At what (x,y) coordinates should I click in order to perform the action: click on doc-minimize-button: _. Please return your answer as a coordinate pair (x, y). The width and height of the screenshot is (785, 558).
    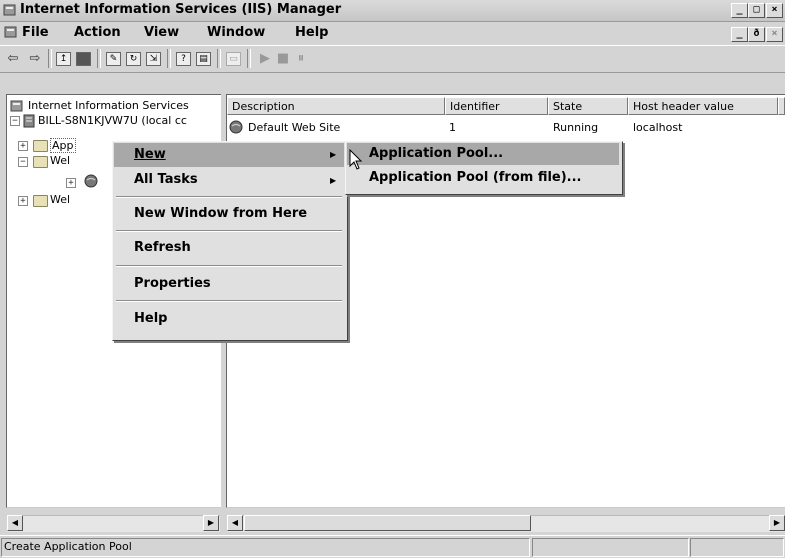
    Looking at the image, I should click on (739, 34).